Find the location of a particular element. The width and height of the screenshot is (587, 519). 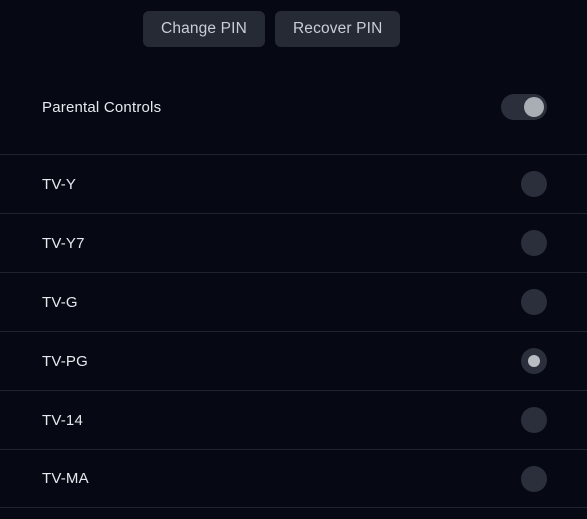

rating-label: TV-PG is located at coordinates (65, 361).